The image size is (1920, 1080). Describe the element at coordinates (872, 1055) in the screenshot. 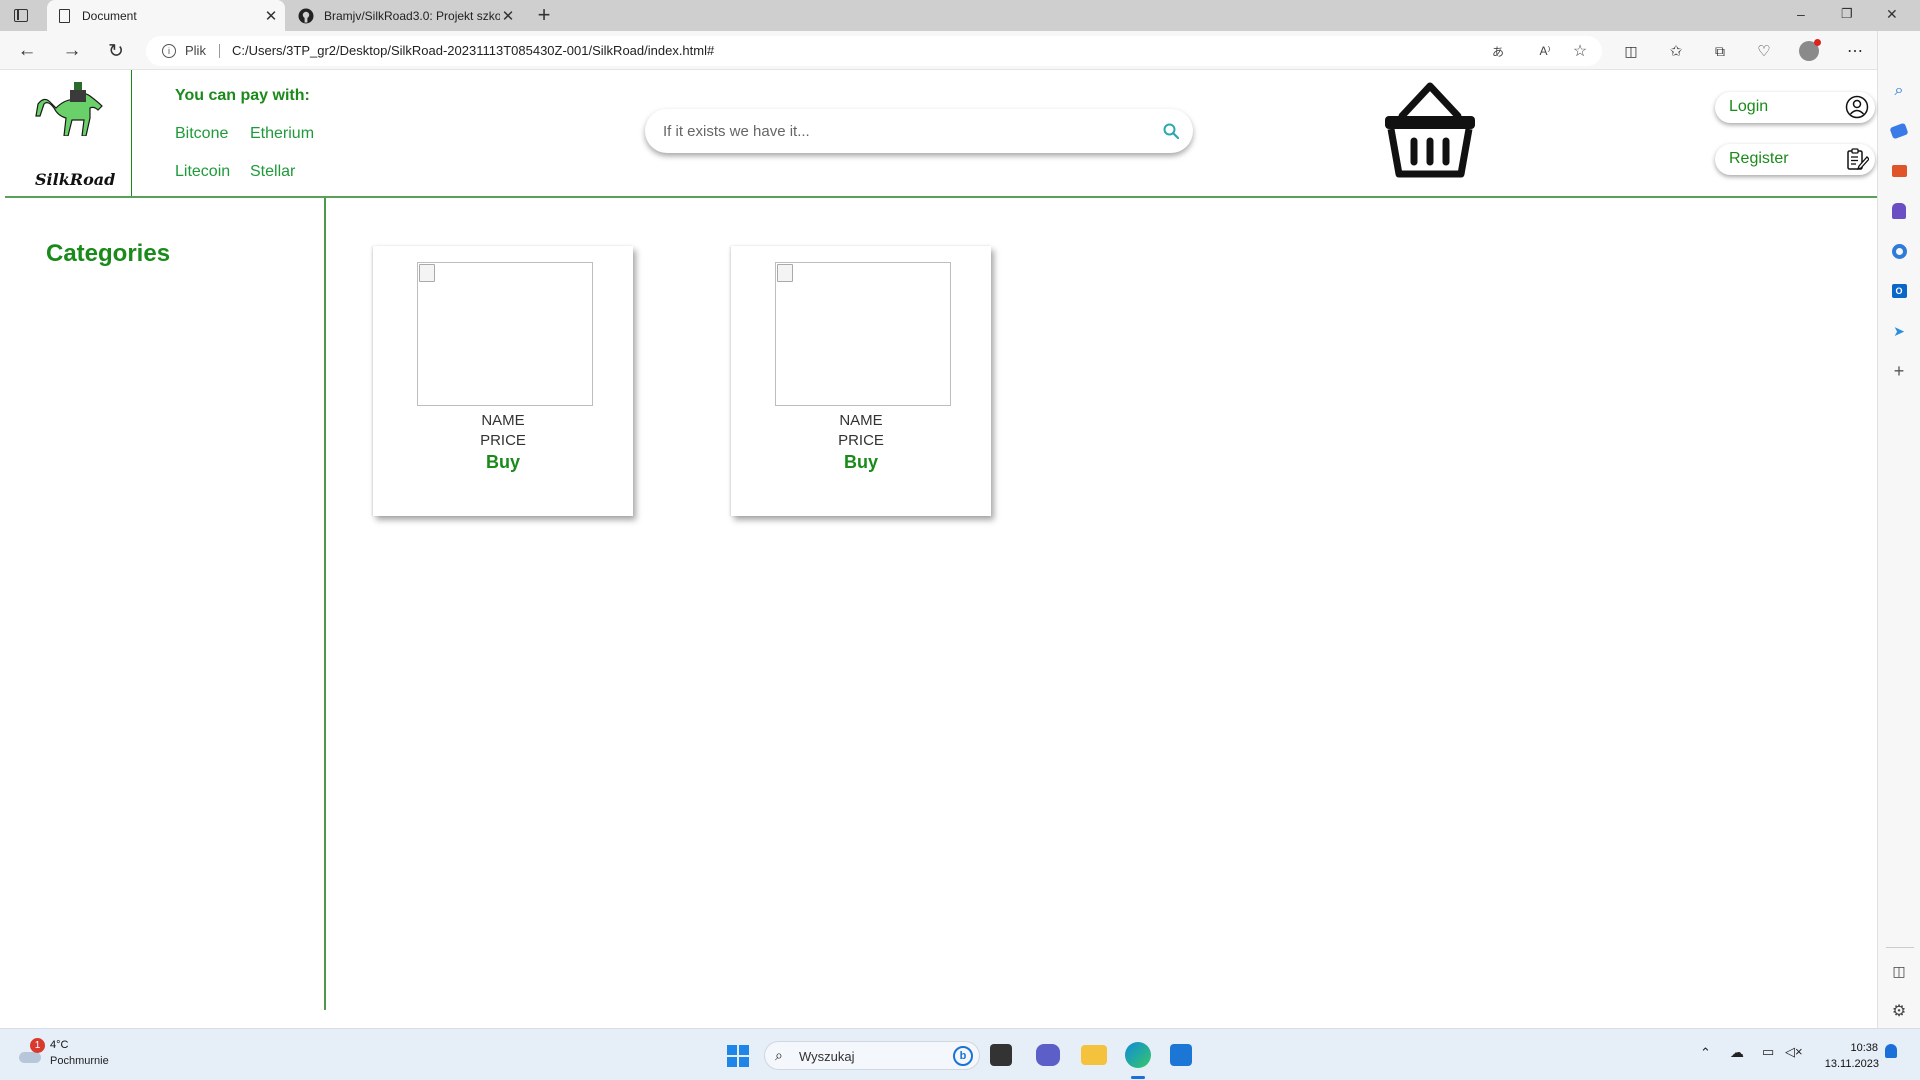

I see `taskbar-search: ⌕ Wyszukaj b` at that location.